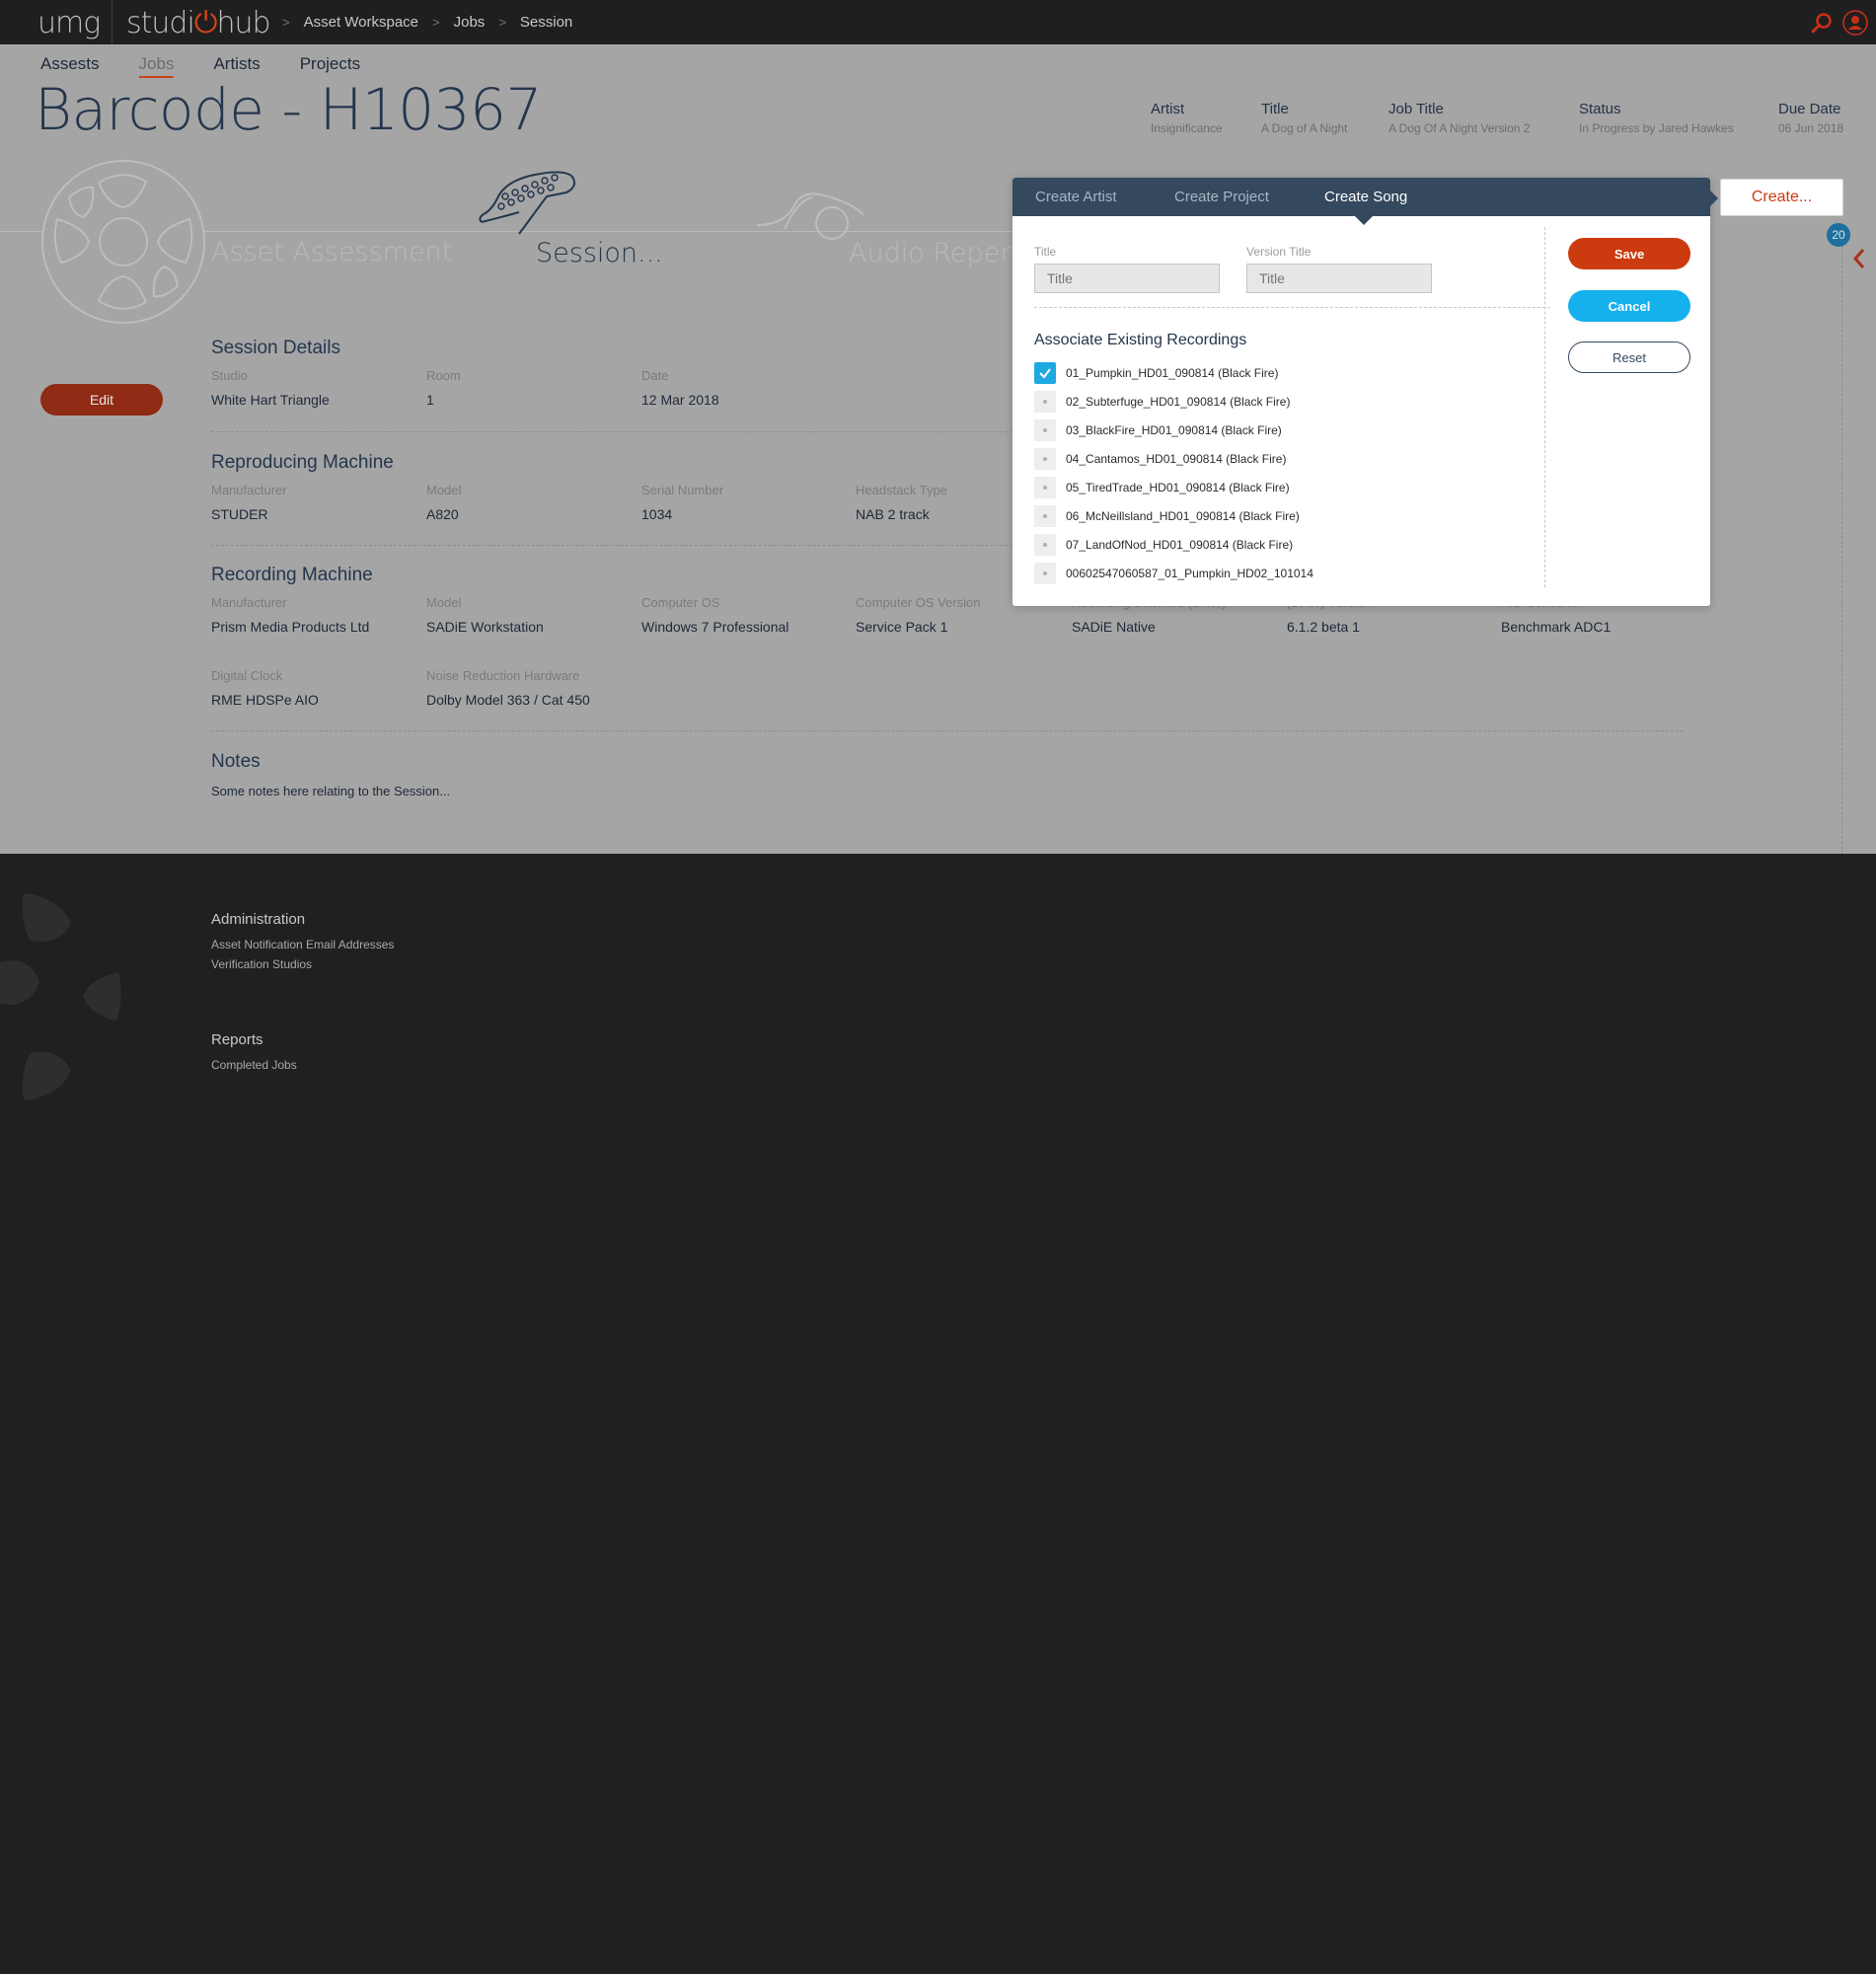 The height and width of the screenshot is (1974, 1876). What do you see at coordinates (893, 514) in the screenshot?
I see `field-value: NAB 2 track` at bounding box center [893, 514].